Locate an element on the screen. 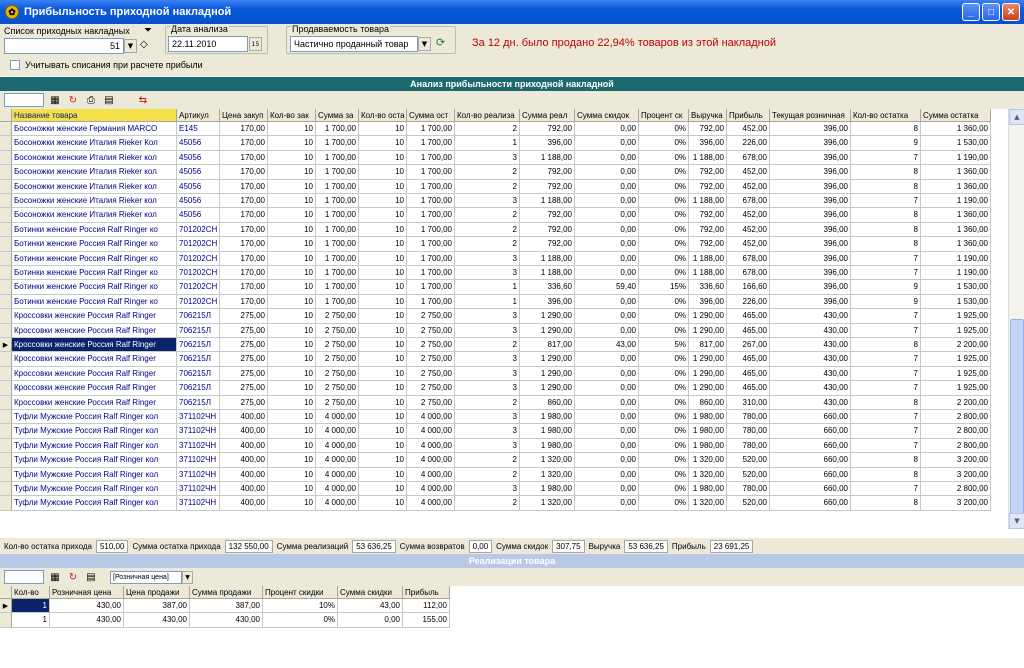  table-cell: 396,00 is located at coordinates (810, 244).